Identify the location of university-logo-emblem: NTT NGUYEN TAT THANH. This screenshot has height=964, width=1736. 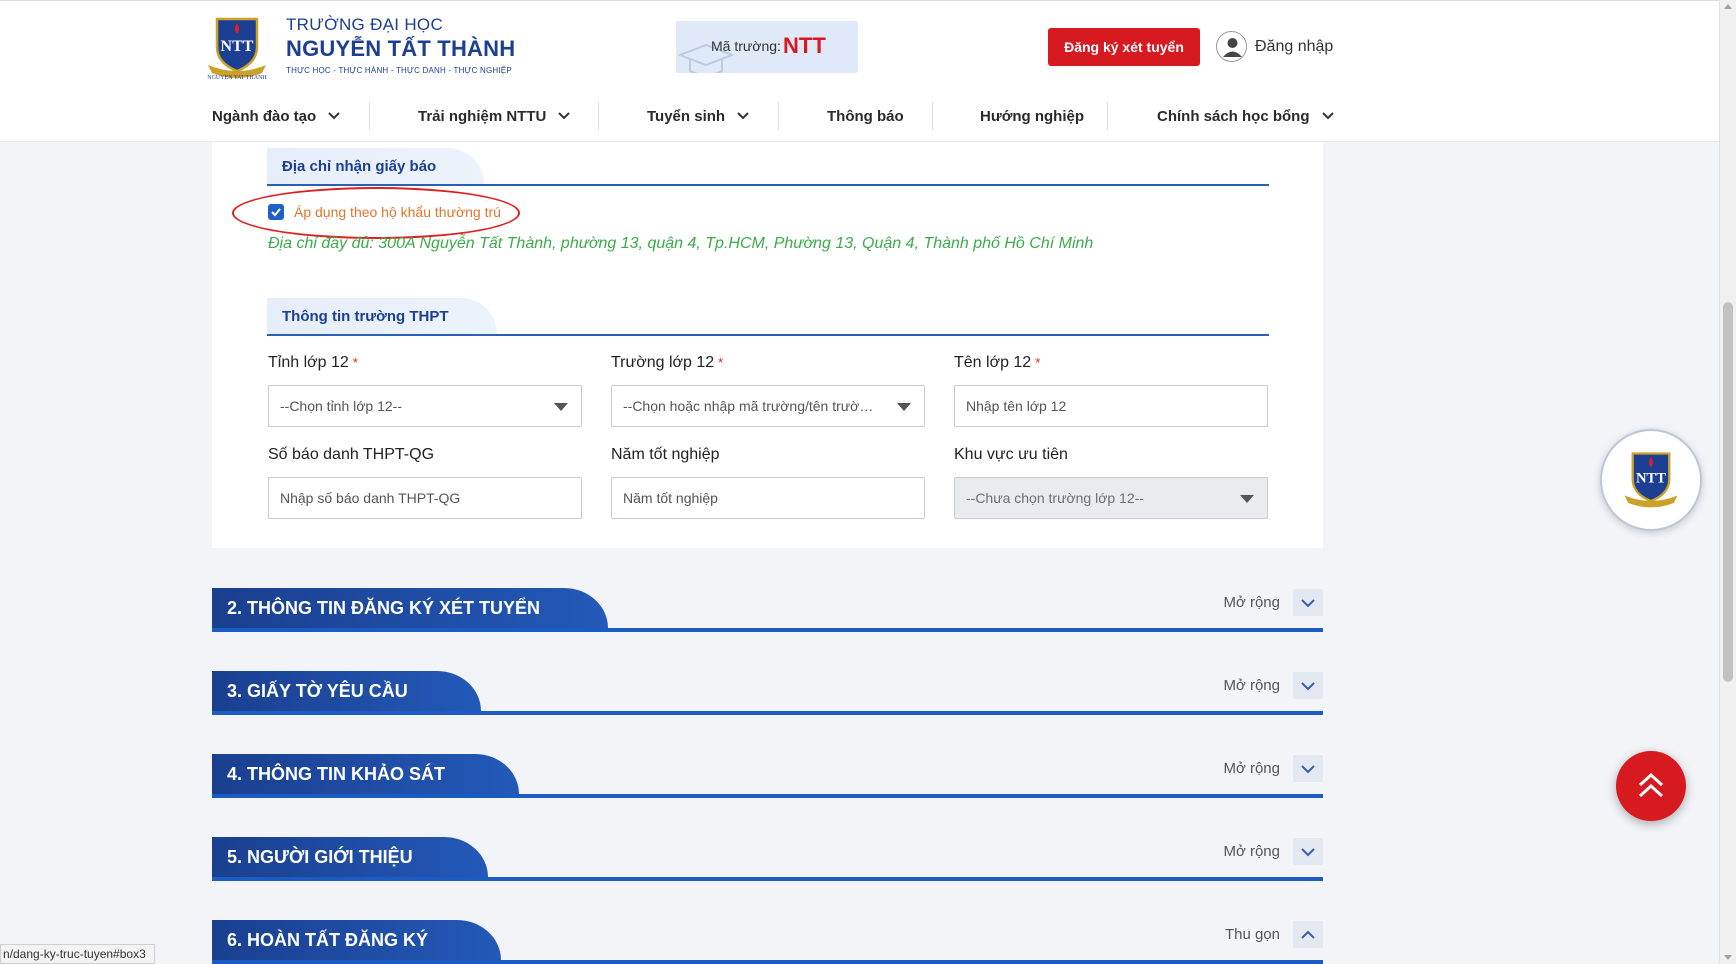
(237, 48).